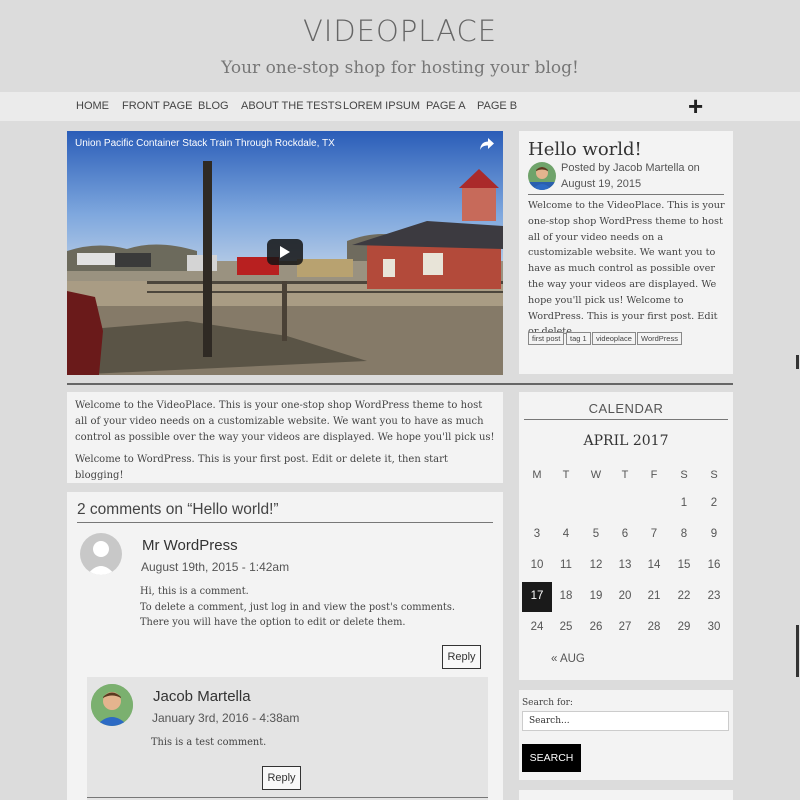  I want to click on calendar-day: 1, so click(684, 503).